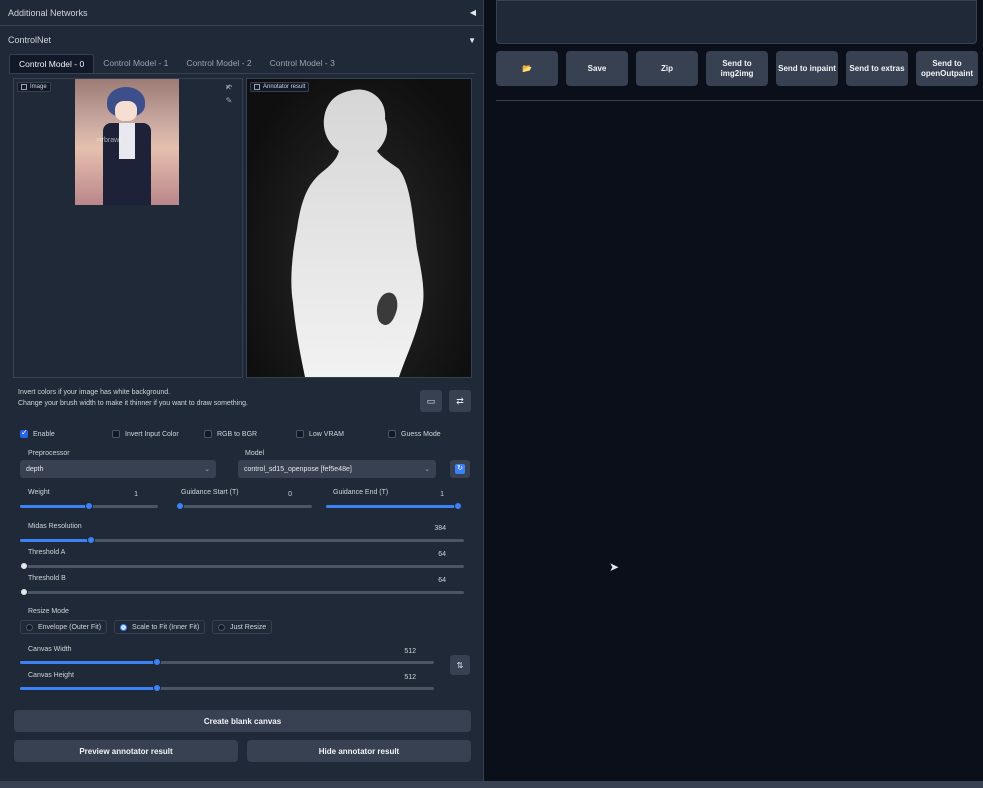  Describe the element at coordinates (30, 40) in the screenshot. I see `accordion-label: ControlNet` at that location.